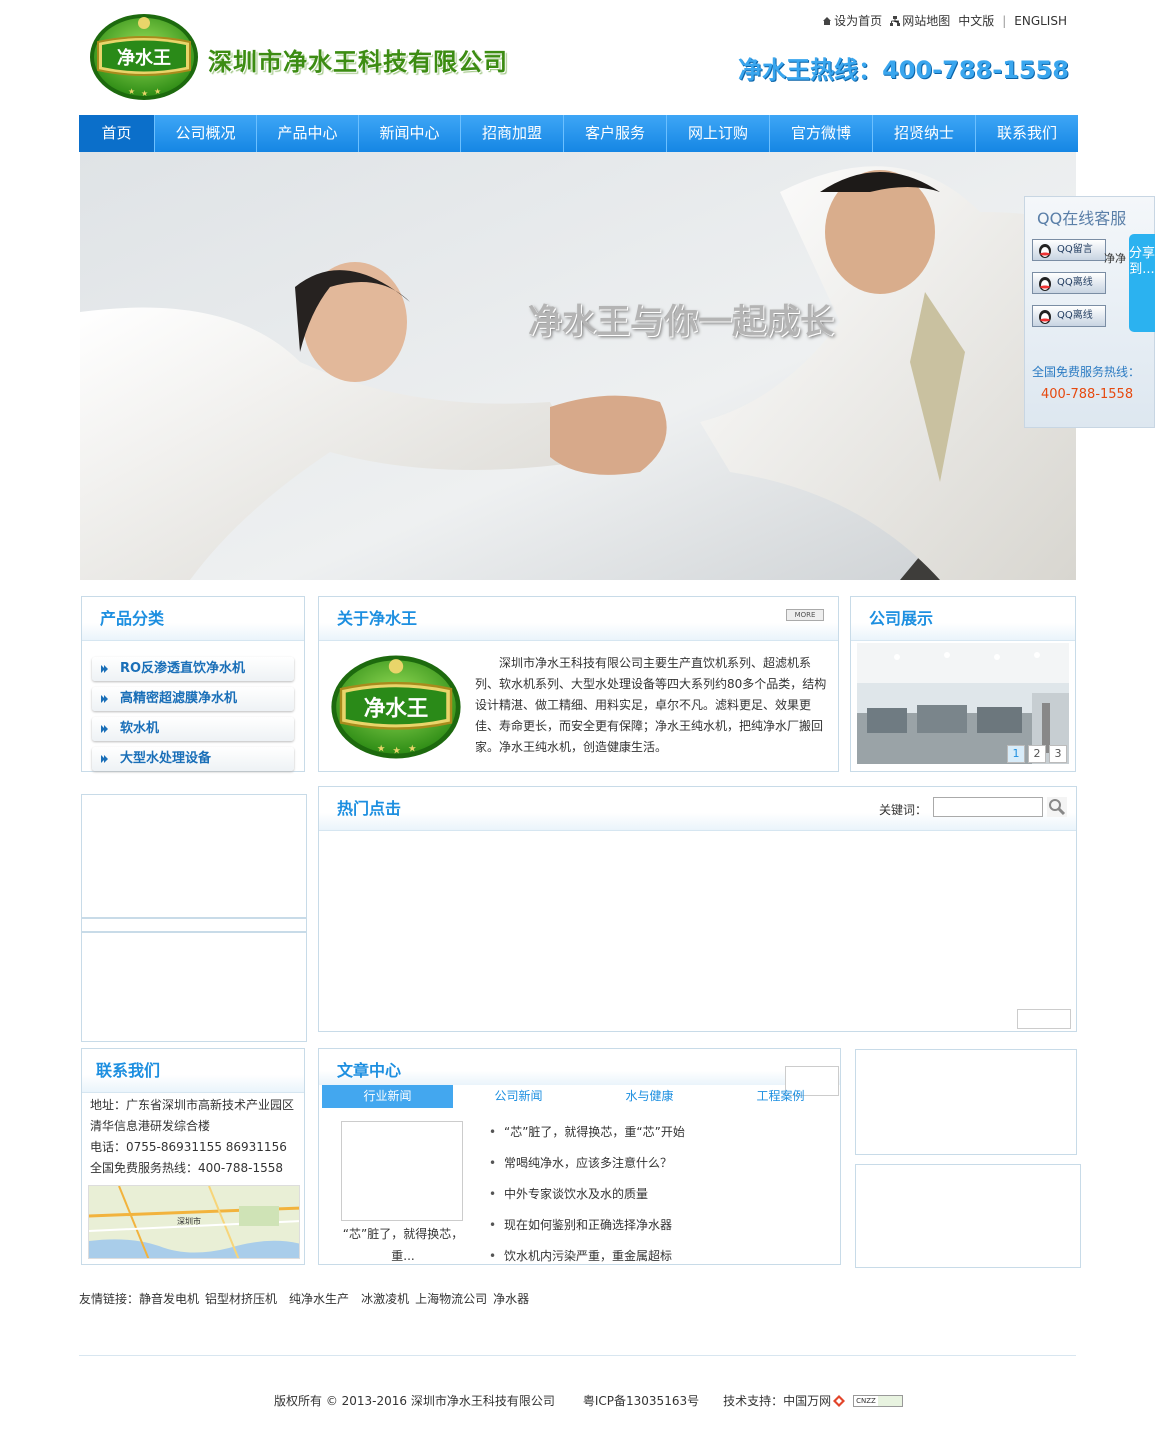 The width and height of the screenshot is (1155, 1435). I want to click on company-logo: 净水王 ★ ★ ★, so click(144, 57).